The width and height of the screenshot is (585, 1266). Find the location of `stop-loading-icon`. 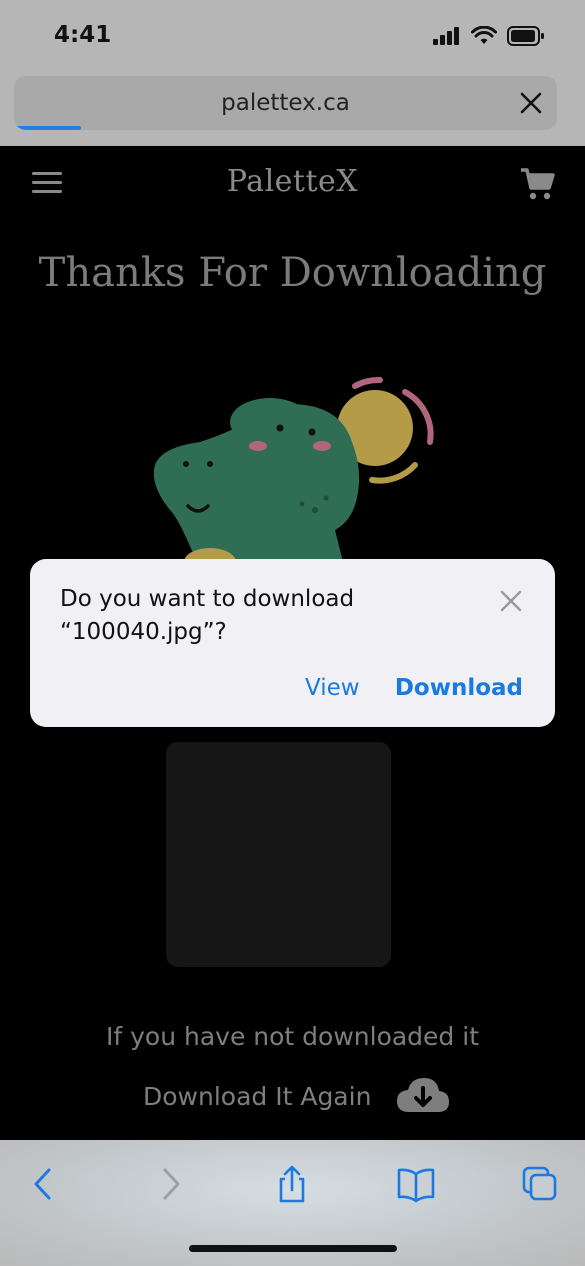

stop-loading-icon is located at coordinates (531, 103).